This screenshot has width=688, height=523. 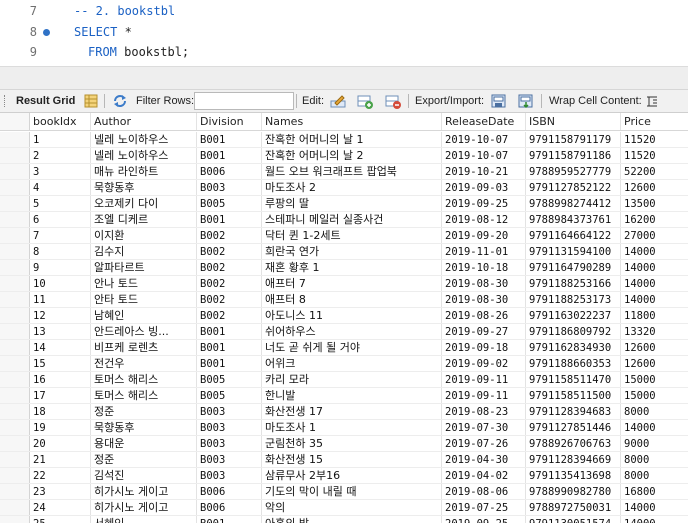 What do you see at coordinates (573, 251) in the screenshot?
I see `cell-isbn: 9791131594100` at bounding box center [573, 251].